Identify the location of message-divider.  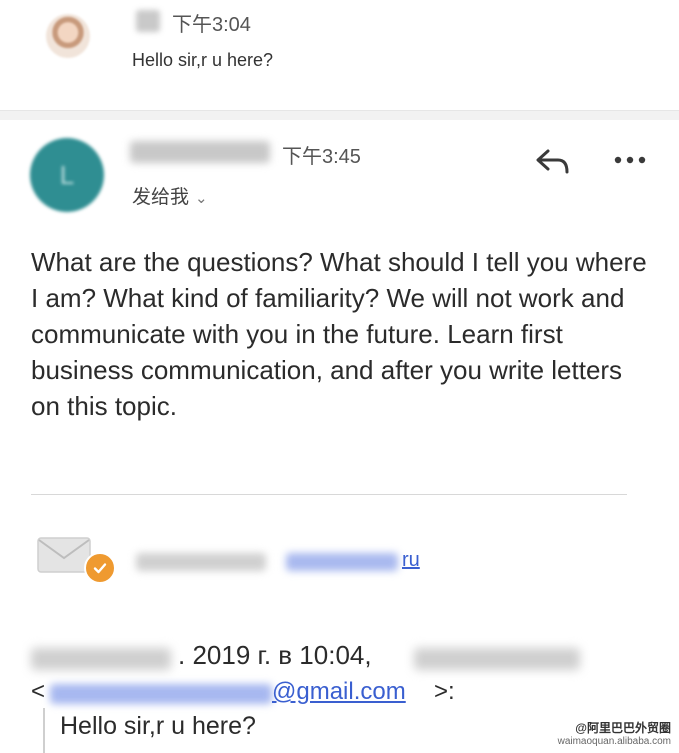
(339, 115).